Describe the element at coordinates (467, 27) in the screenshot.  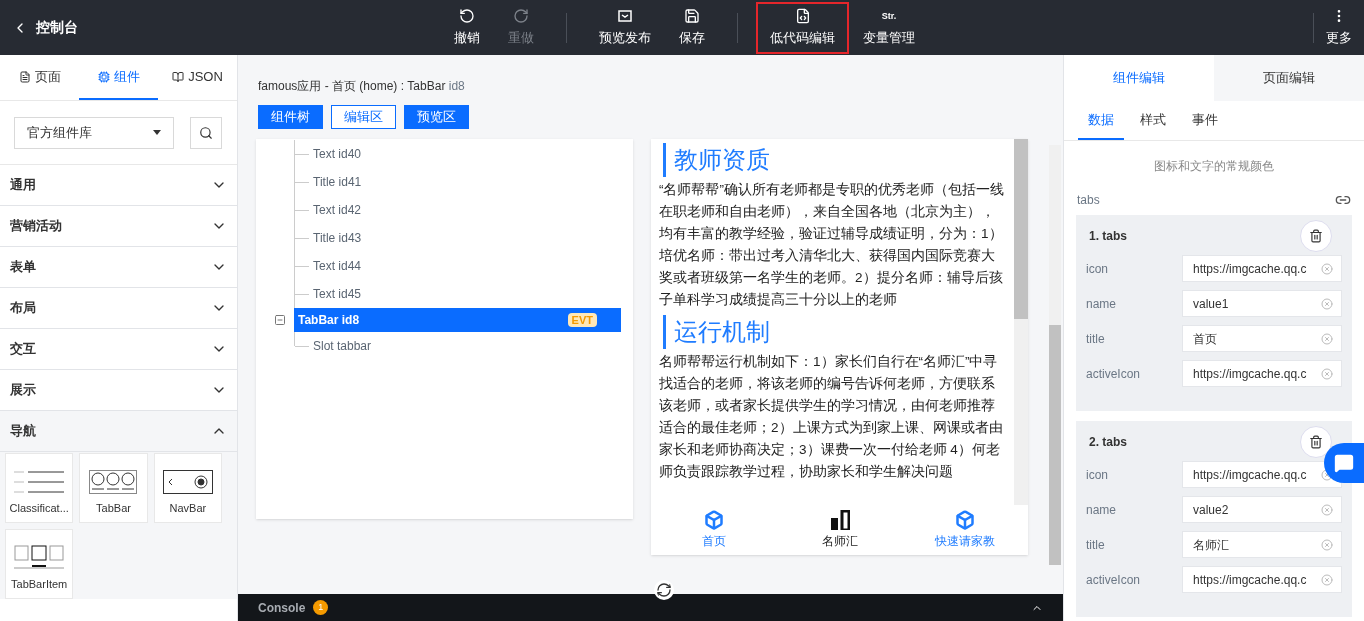
I see `toolbar-button: 撤销` at that location.